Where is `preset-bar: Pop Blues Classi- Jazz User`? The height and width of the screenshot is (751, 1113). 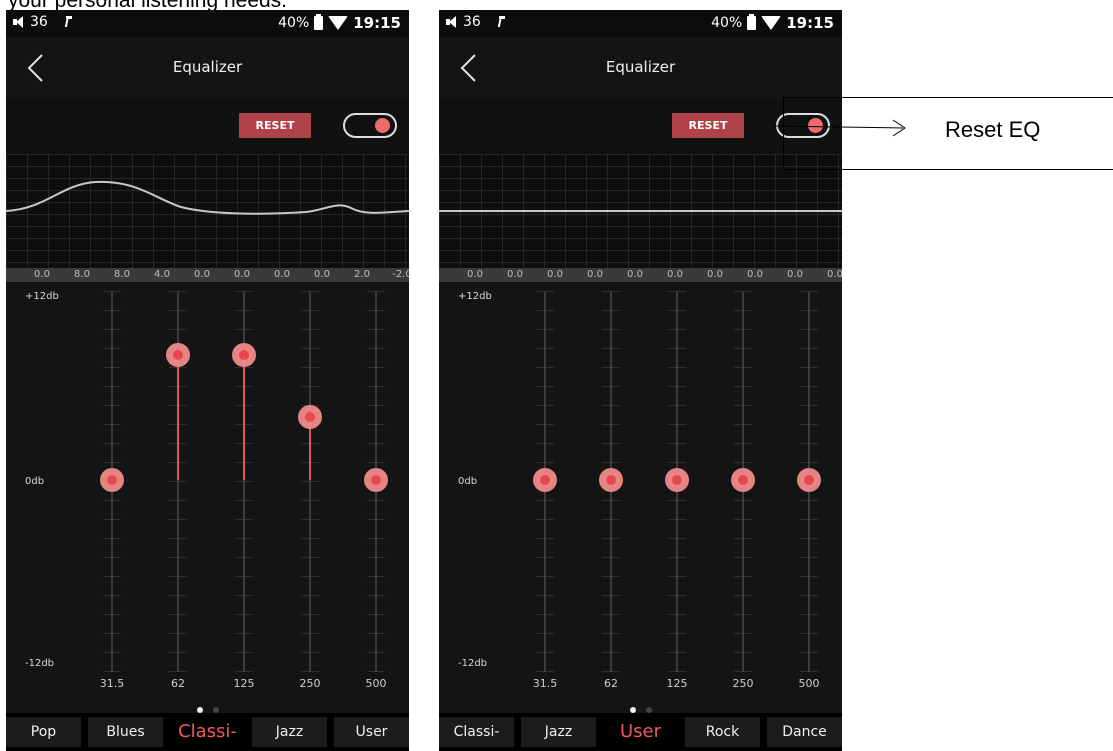
preset-bar: Pop Blues Classi- Jazz User is located at coordinates (207, 732).